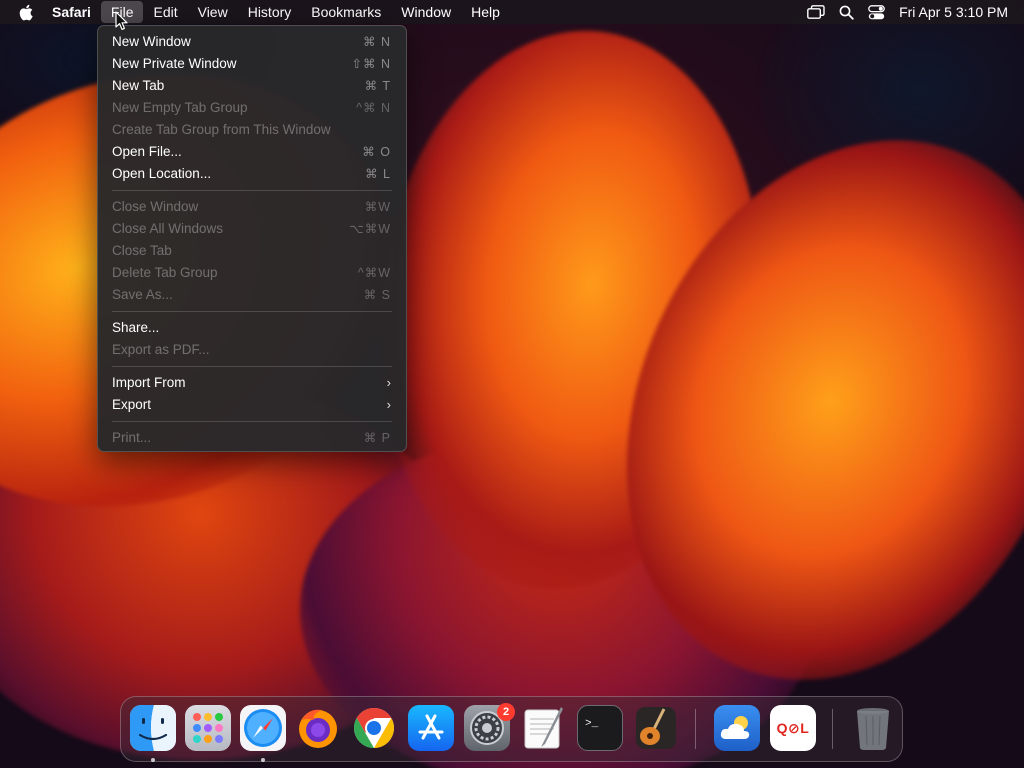 Image resolution: width=1024 pixels, height=768 pixels. What do you see at coordinates (876, 12) in the screenshot?
I see `control-center-icon` at bounding box center [876, 12].